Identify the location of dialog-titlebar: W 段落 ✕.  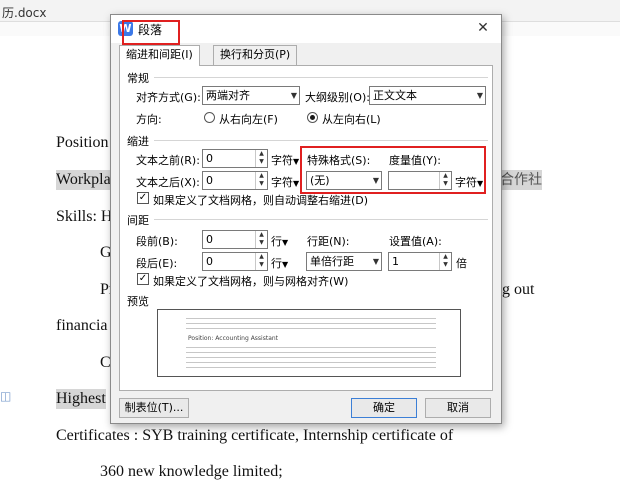
(306, 29).